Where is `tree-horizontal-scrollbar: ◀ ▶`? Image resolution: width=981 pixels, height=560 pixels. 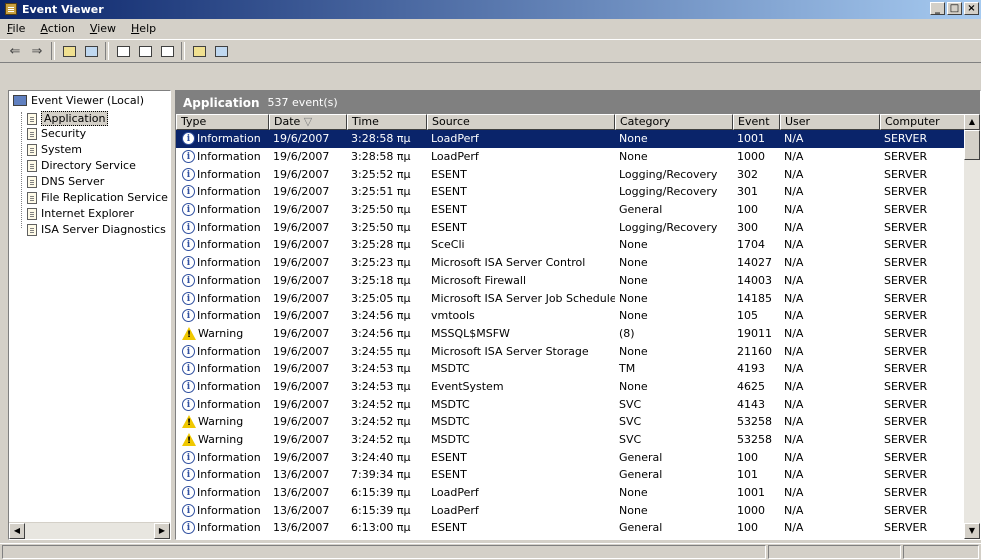
tree-horizontal-scrollbar: ◀ ▶ is located at coordinates (89, 530).